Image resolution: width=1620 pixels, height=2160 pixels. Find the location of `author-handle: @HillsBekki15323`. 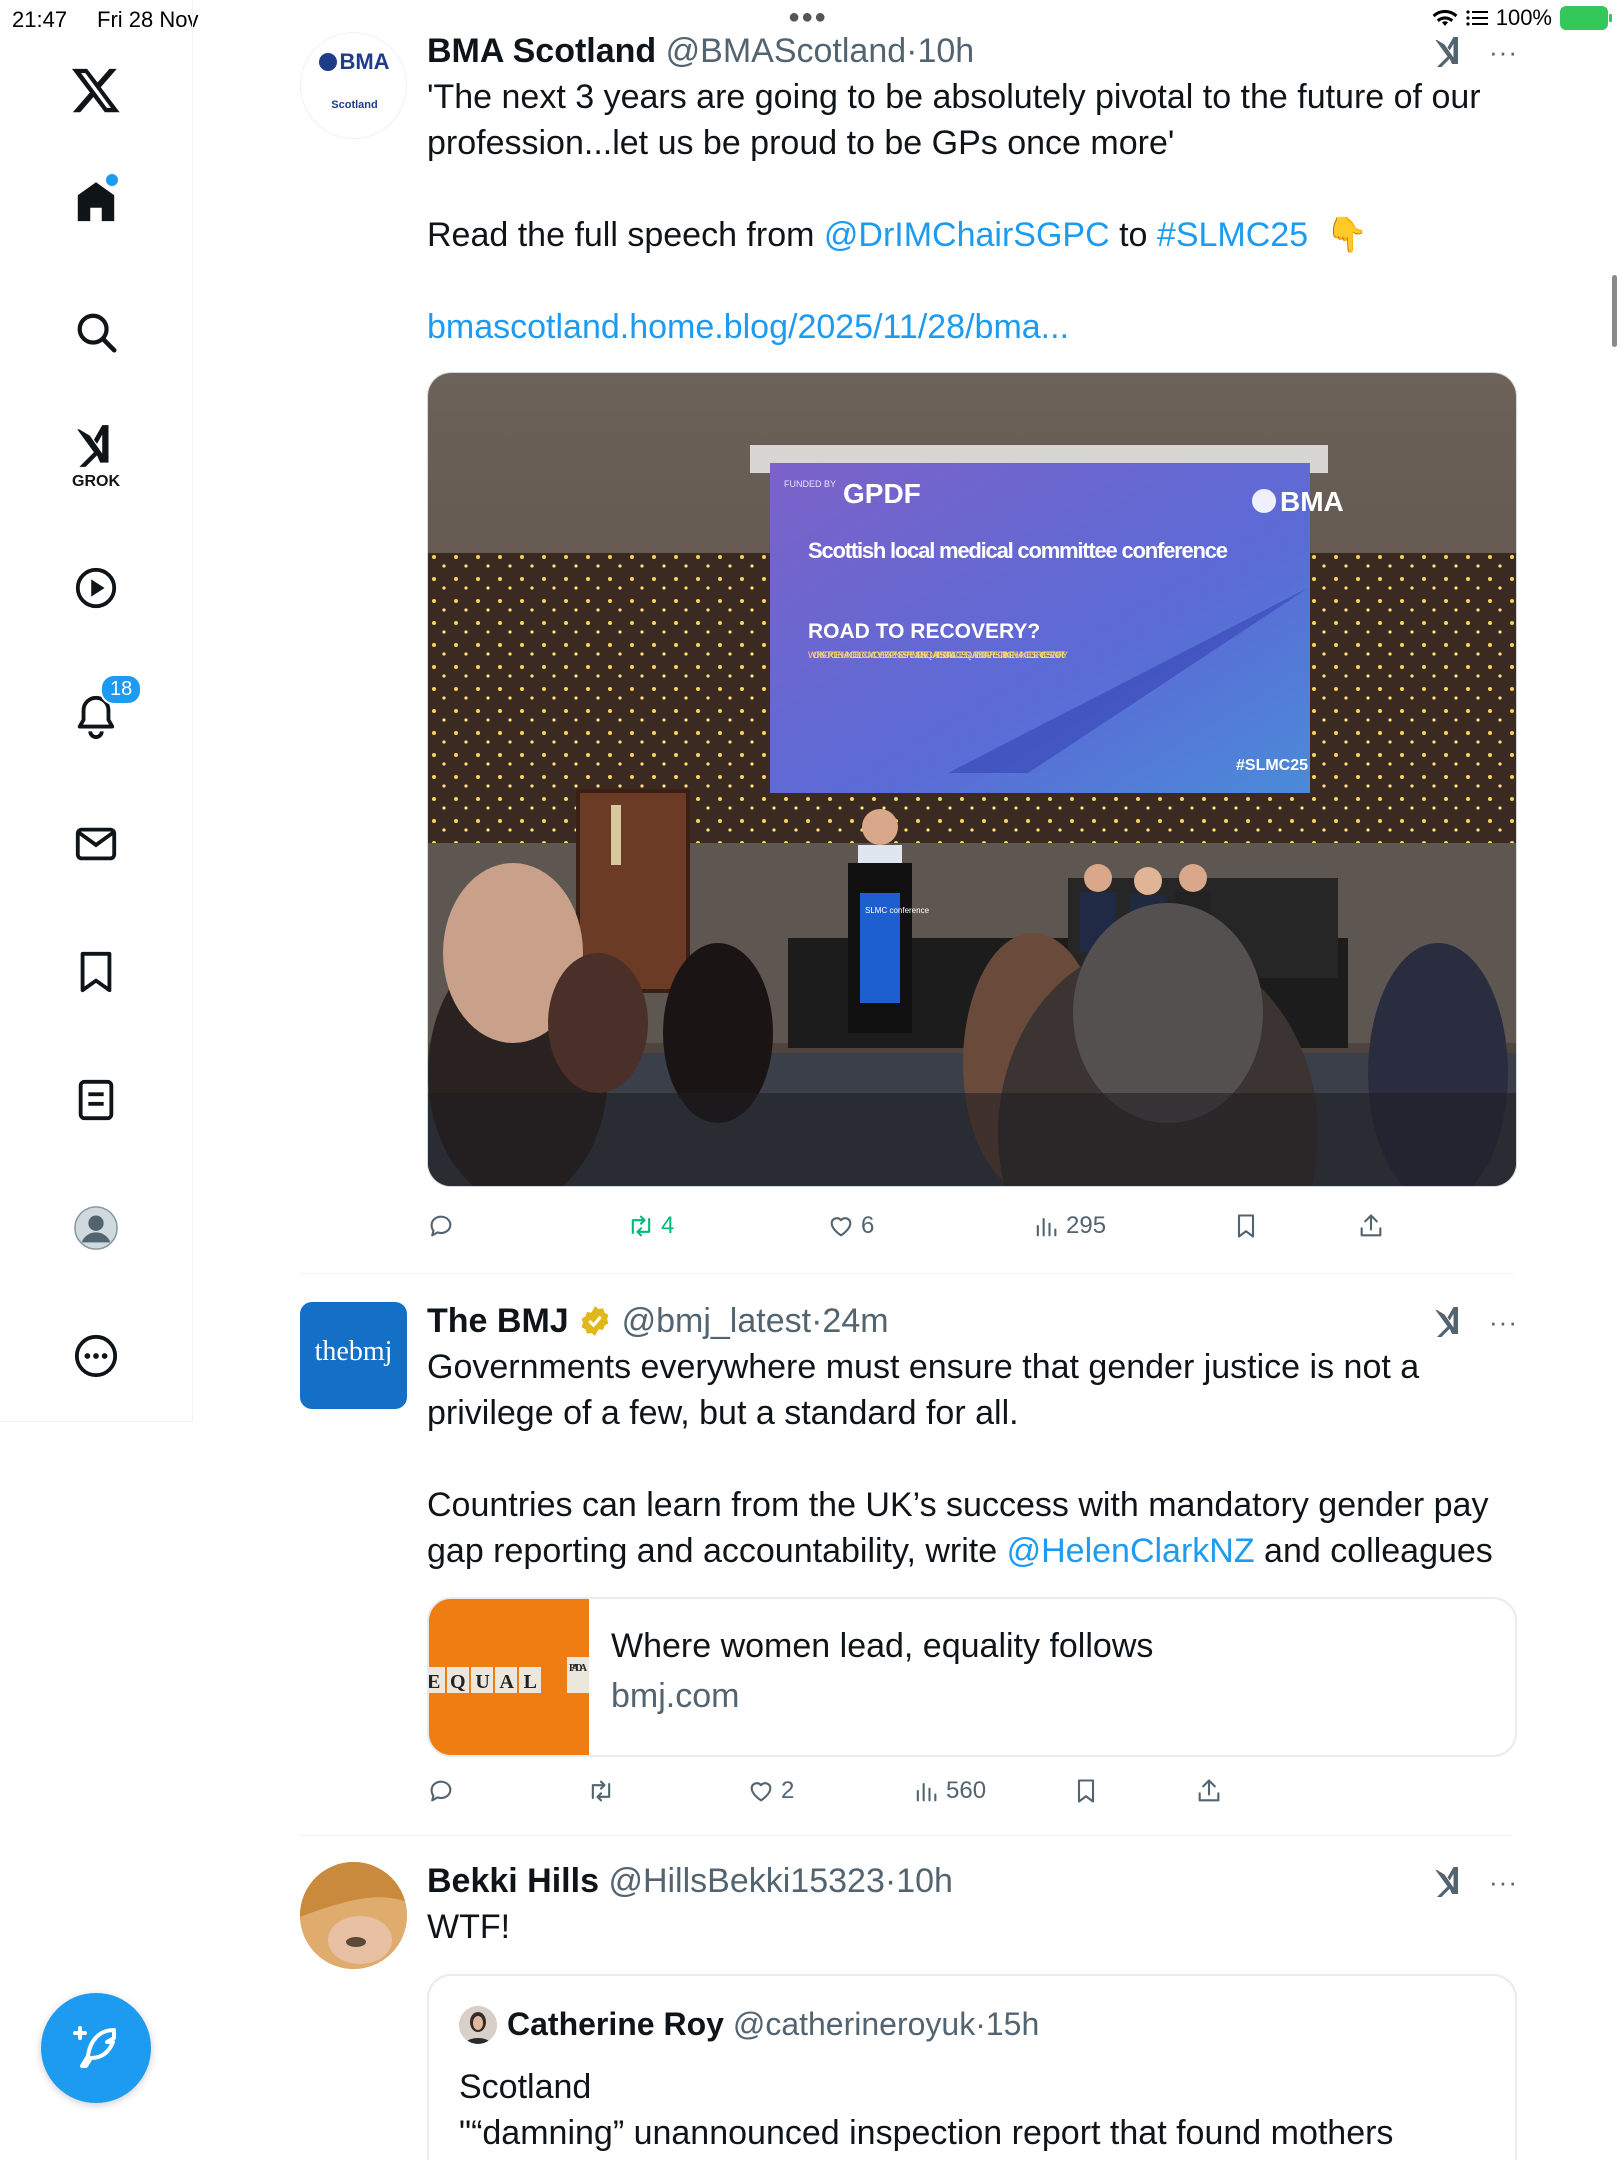

author-handle: @HillsBekki15323 is located at coordinates (746, 1881).